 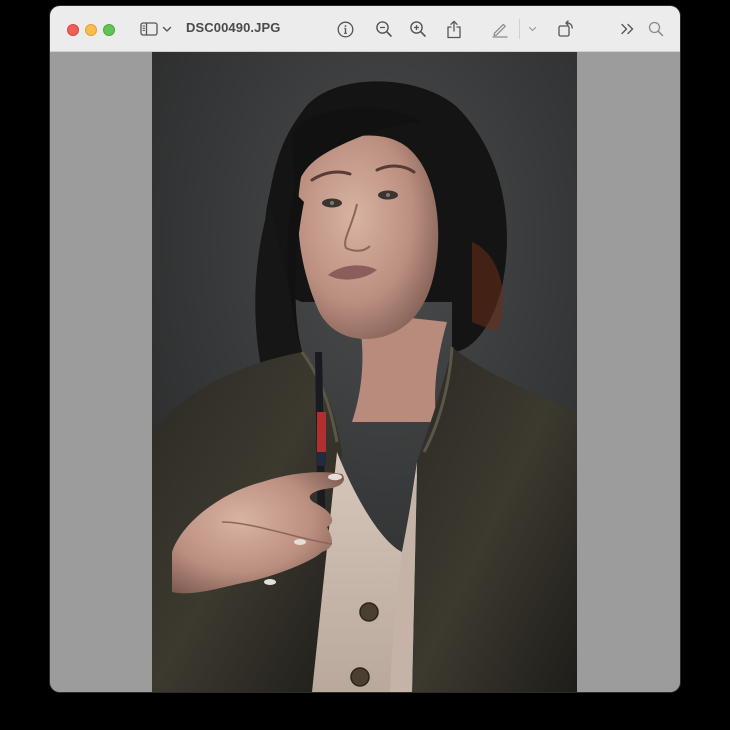 What do you see at coordinates (233, 27) in the screenshot?
I see `document-title: DSC00490.JPG` at bounding box center [233, 27].